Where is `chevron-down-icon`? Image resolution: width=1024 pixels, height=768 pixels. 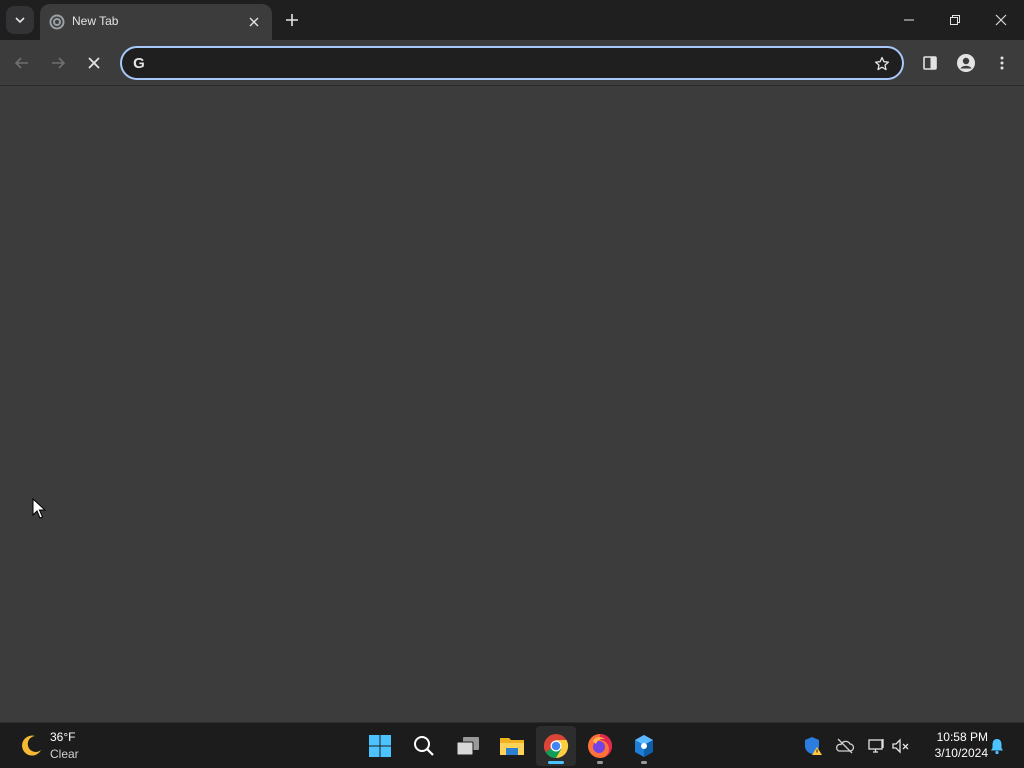 chevron-down-icon is located at coordinates (20, 20).